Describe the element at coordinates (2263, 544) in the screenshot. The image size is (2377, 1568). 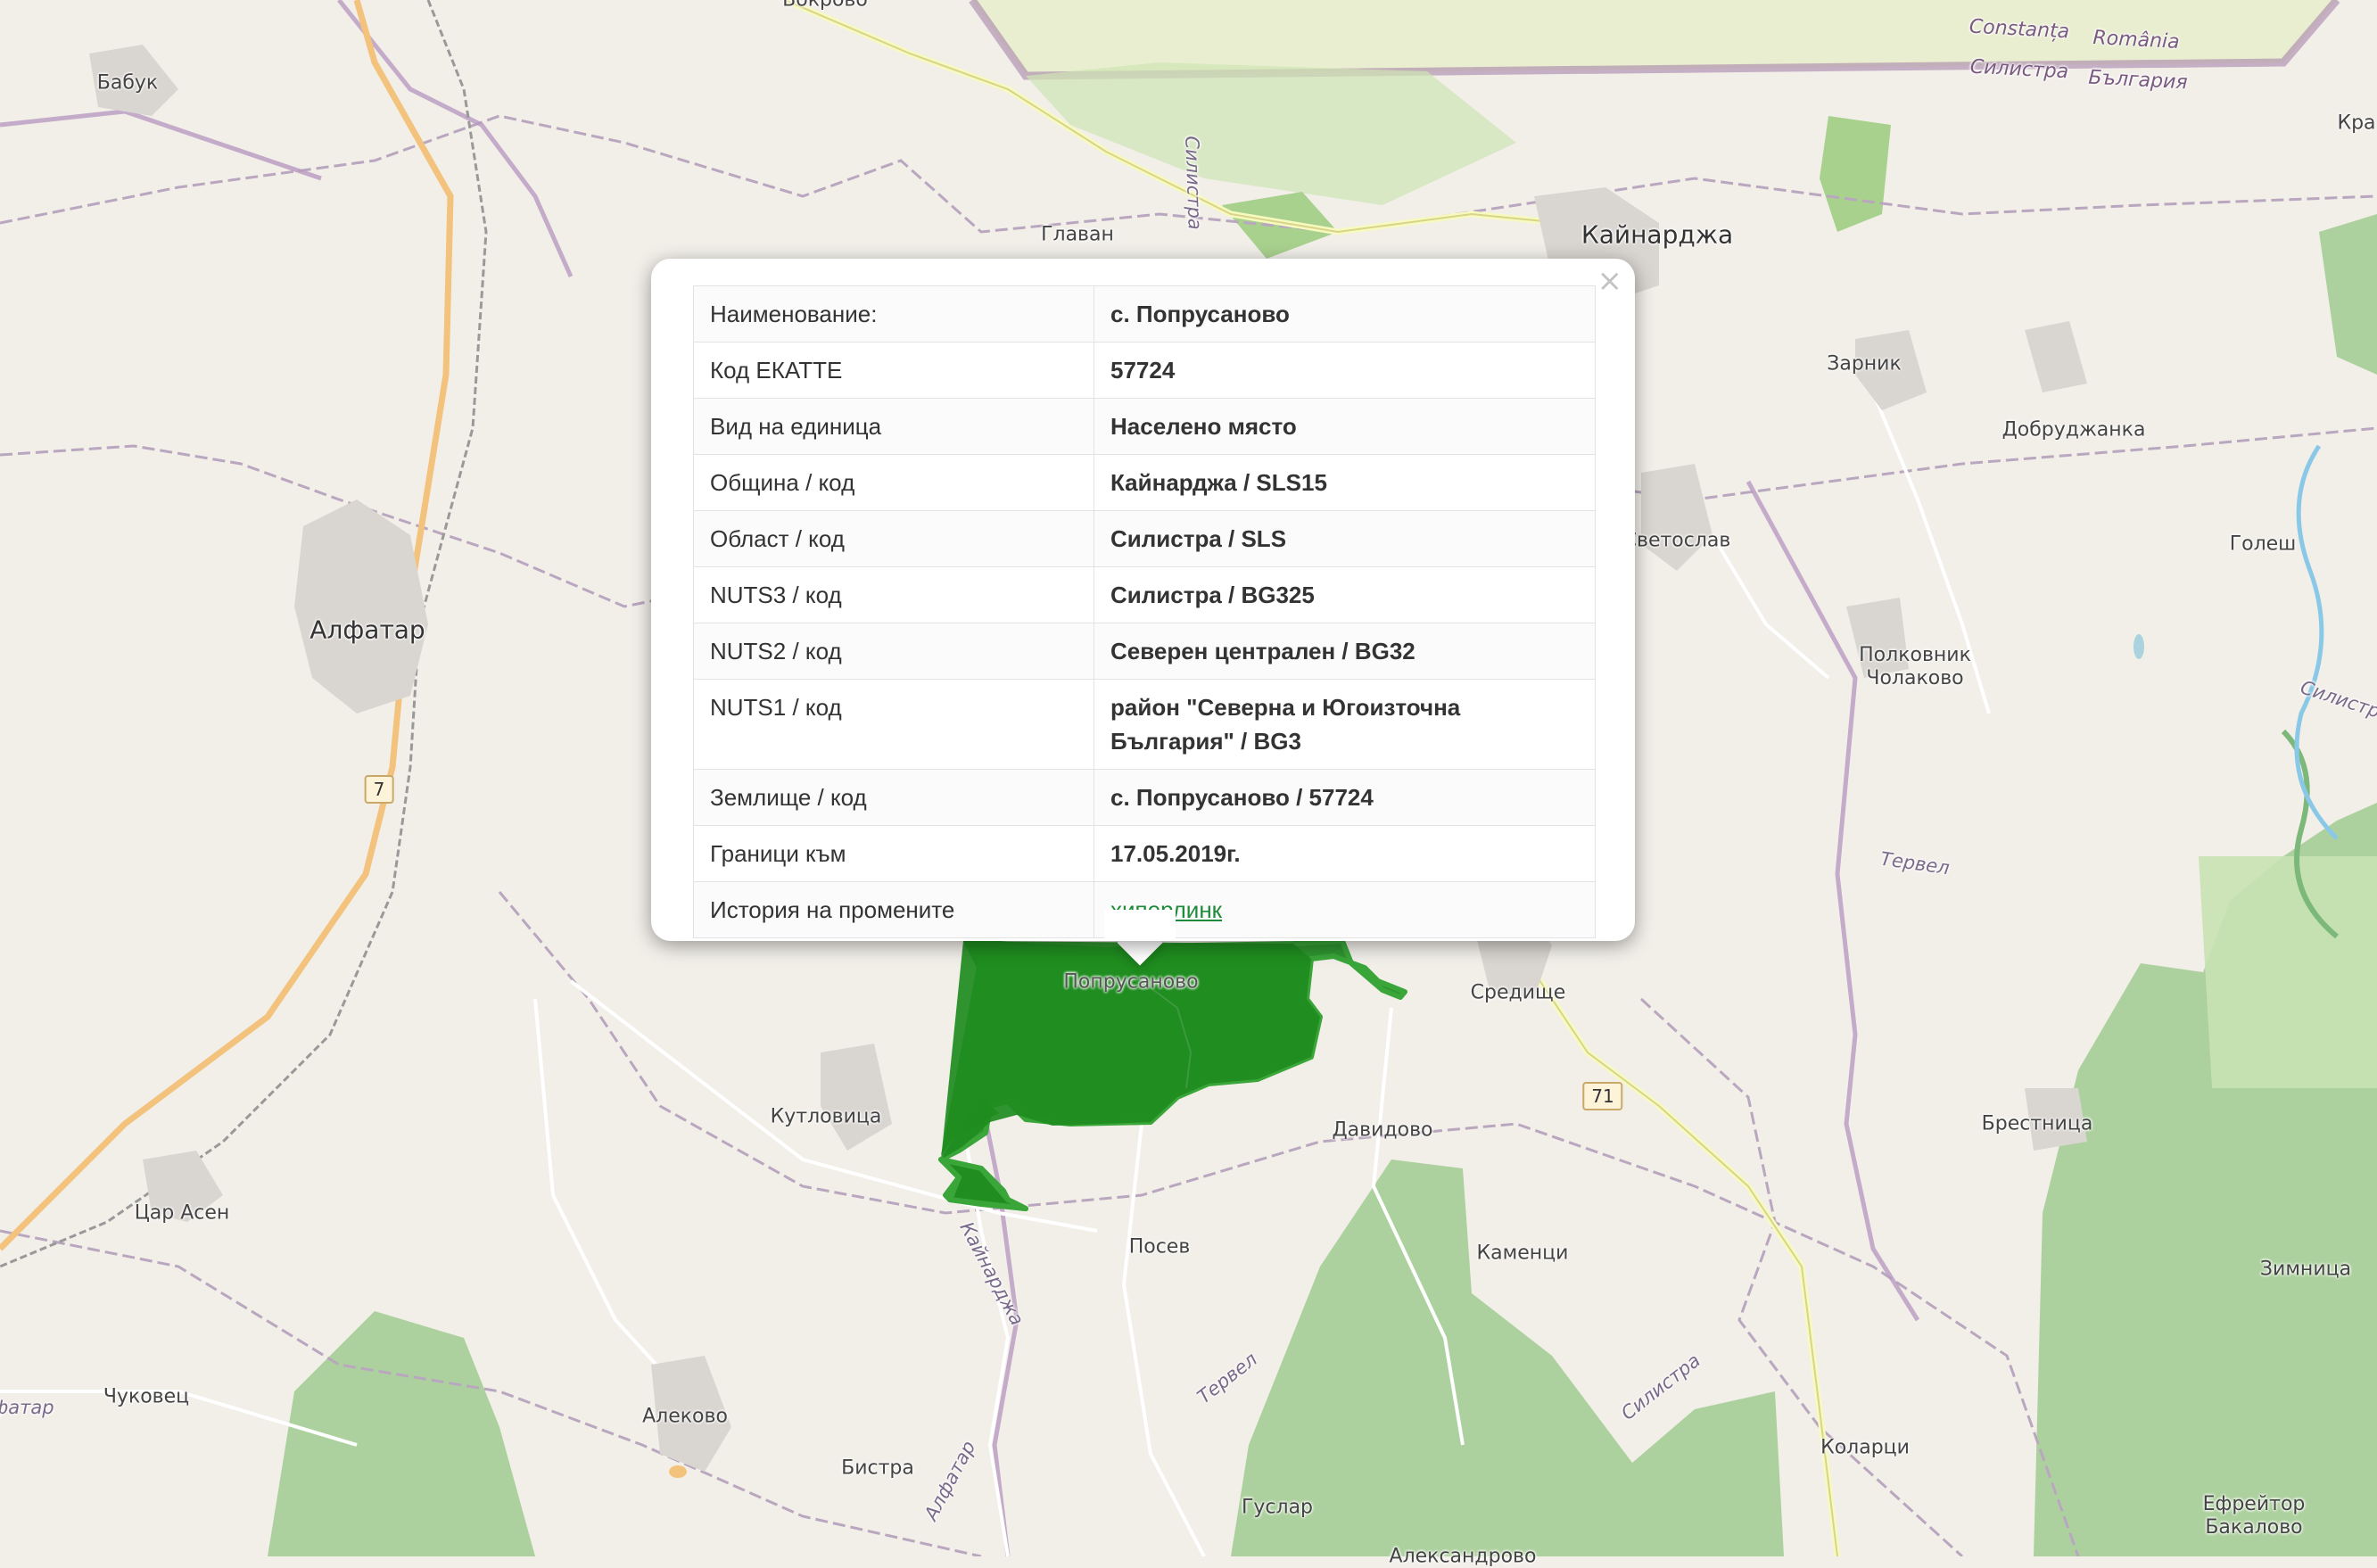
I see `place-label-golesh: Голеш` at that location.